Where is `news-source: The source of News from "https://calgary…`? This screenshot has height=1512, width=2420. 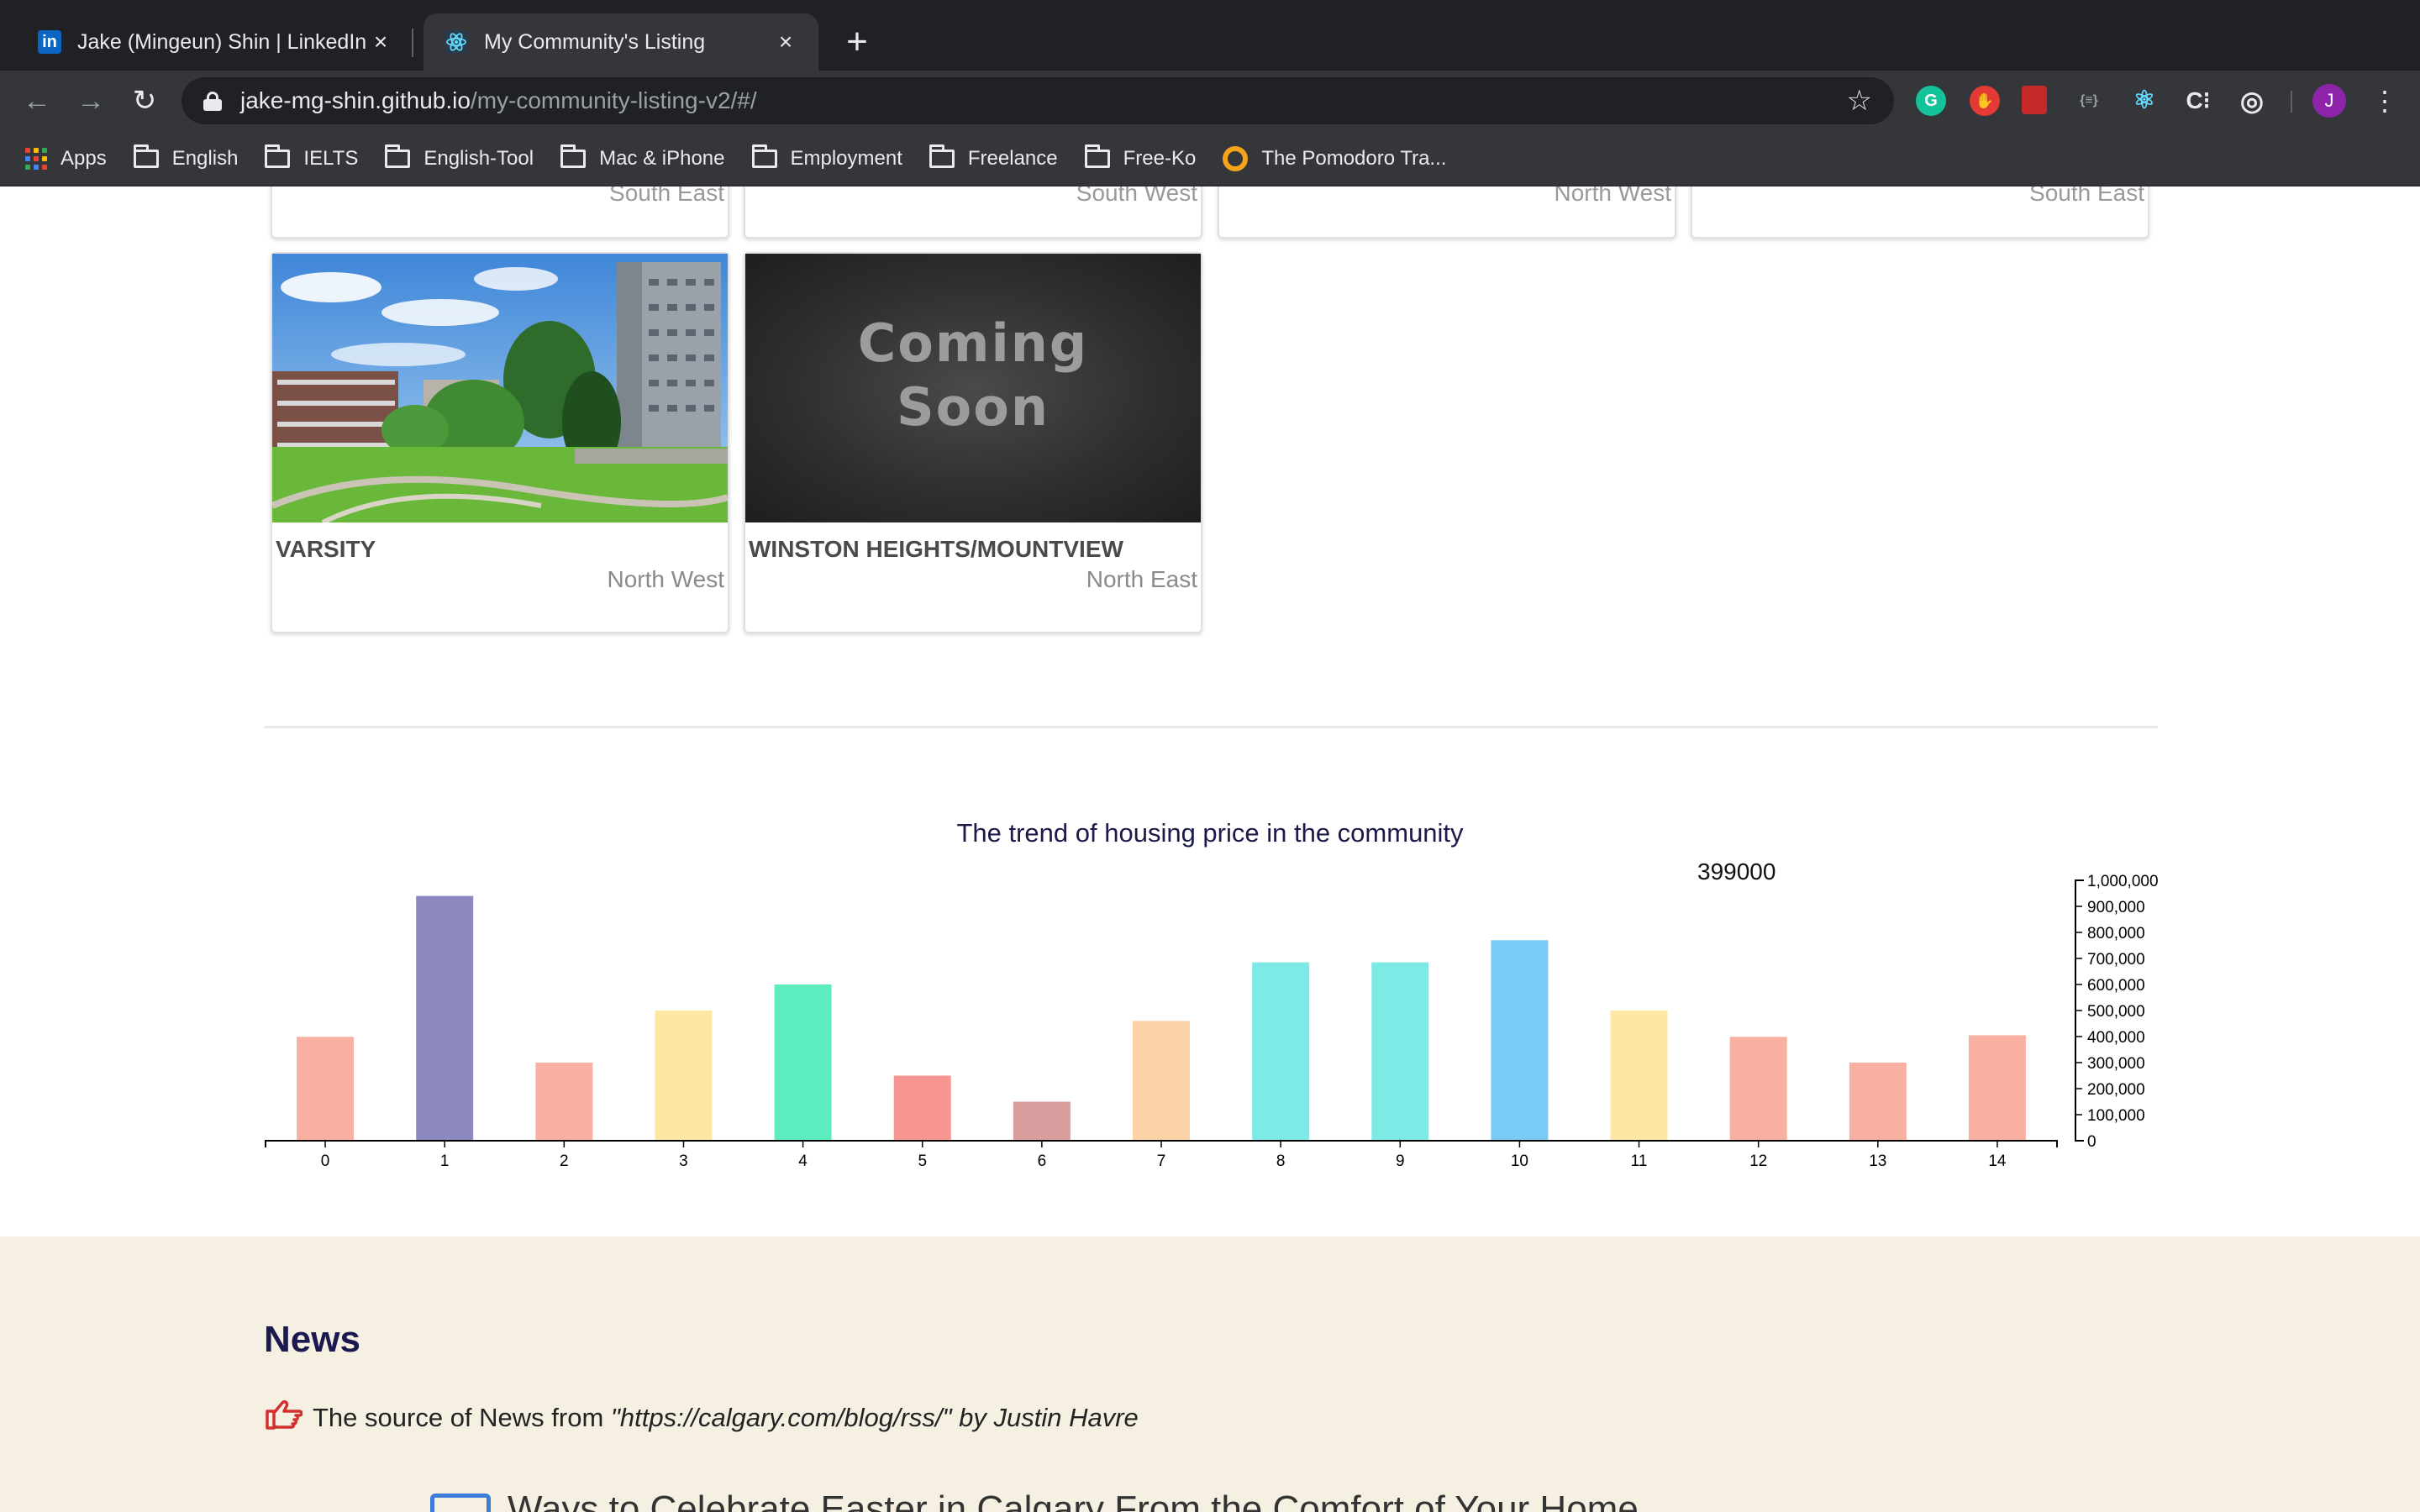
news-source: The source of News from "https://calgary… is located at coordinates (702, 1418).